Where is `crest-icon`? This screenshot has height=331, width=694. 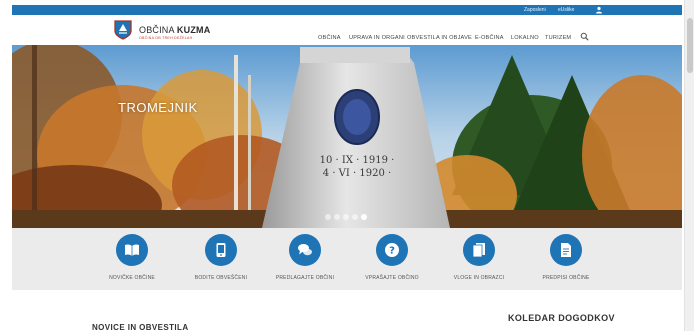 crest-icon is located at coordinates (123, 30).